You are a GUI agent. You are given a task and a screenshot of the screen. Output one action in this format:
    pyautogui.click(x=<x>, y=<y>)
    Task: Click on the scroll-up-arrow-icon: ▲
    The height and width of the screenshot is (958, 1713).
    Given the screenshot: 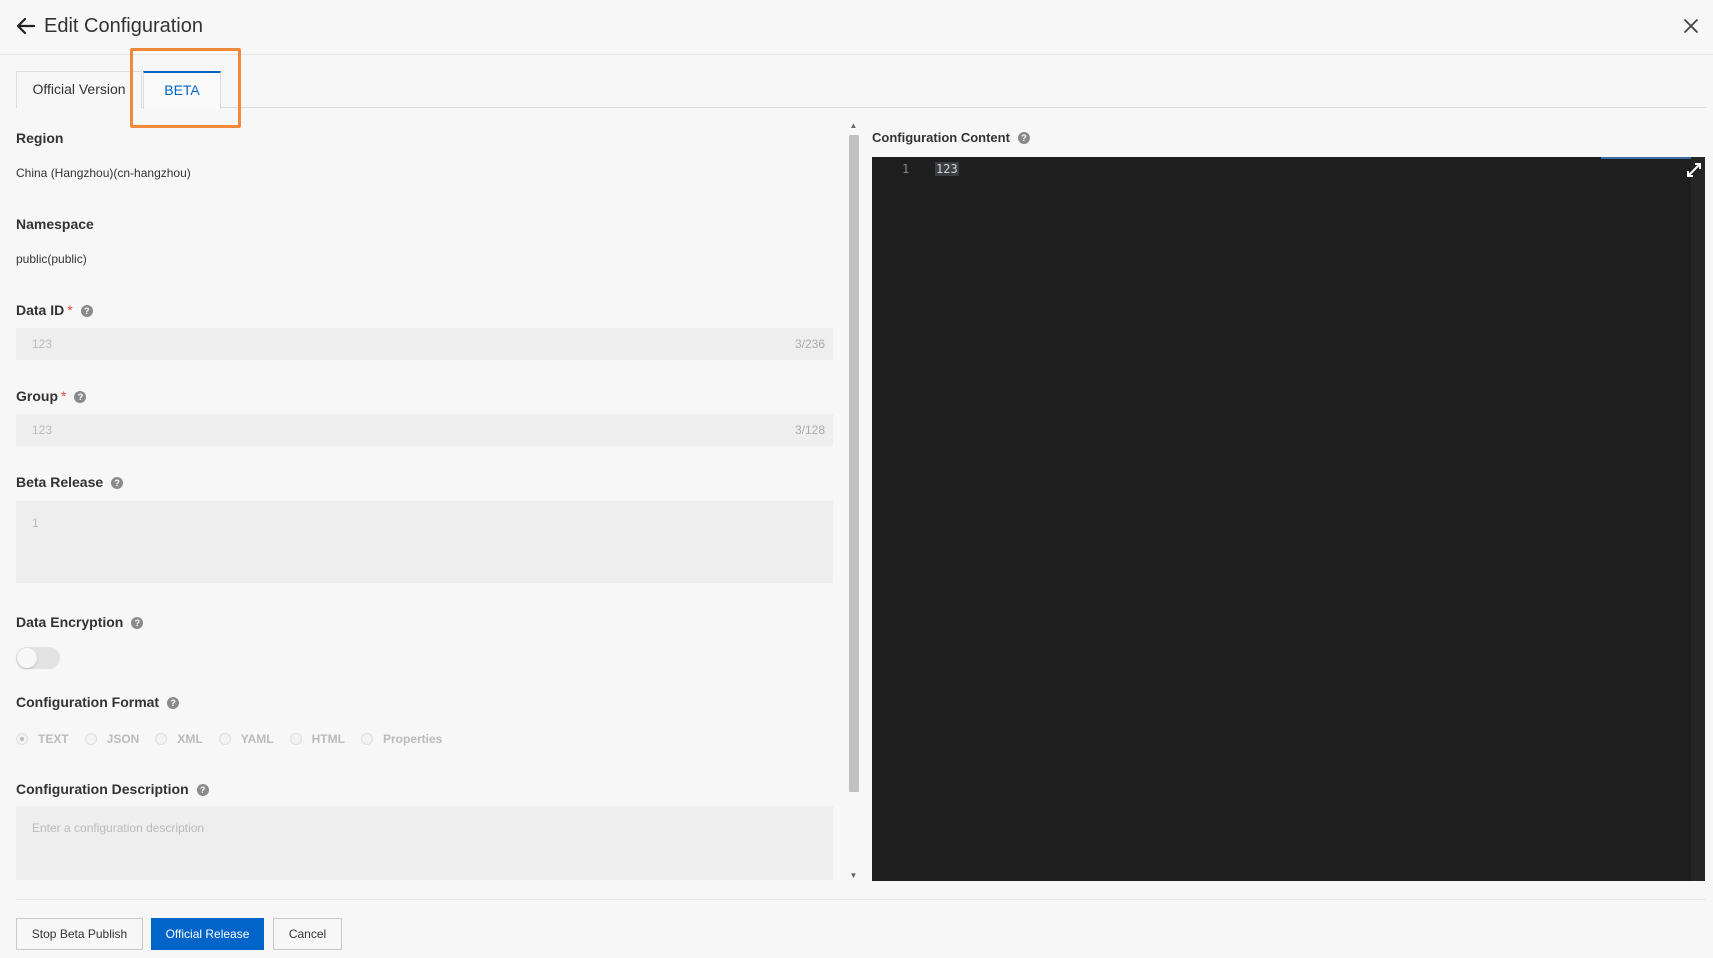 What is the action you would take?
    pyautogui.click(x=853, y=126)
    